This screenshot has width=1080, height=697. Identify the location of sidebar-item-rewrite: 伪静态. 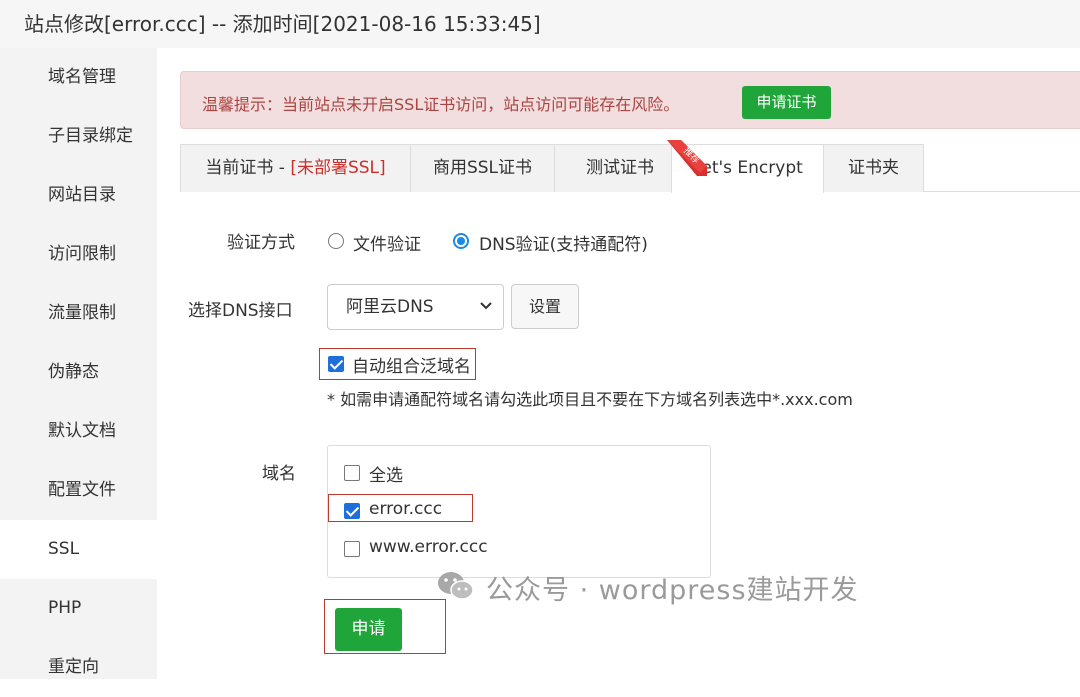
(78, 372).